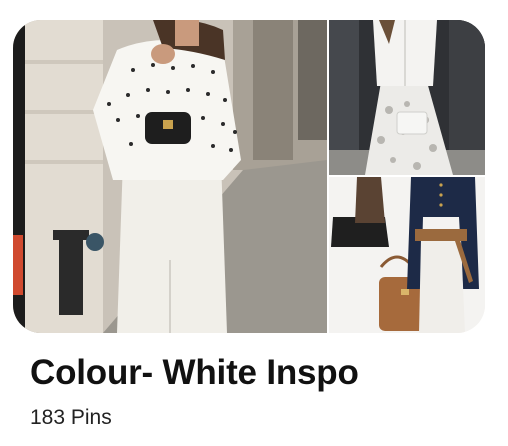  Describe the element at coordinates (71, 417) in the screenshot. I see `pin-count: 183 Pins` at that location.